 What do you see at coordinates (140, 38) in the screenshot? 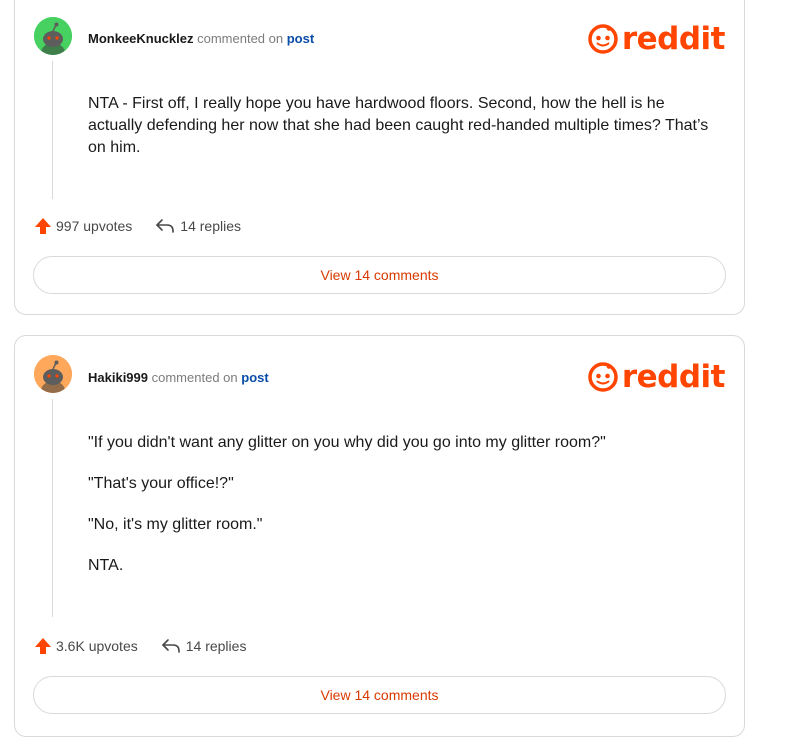
I see `username-link: MonkeeKnucklez` at bounding box center [140, 38].